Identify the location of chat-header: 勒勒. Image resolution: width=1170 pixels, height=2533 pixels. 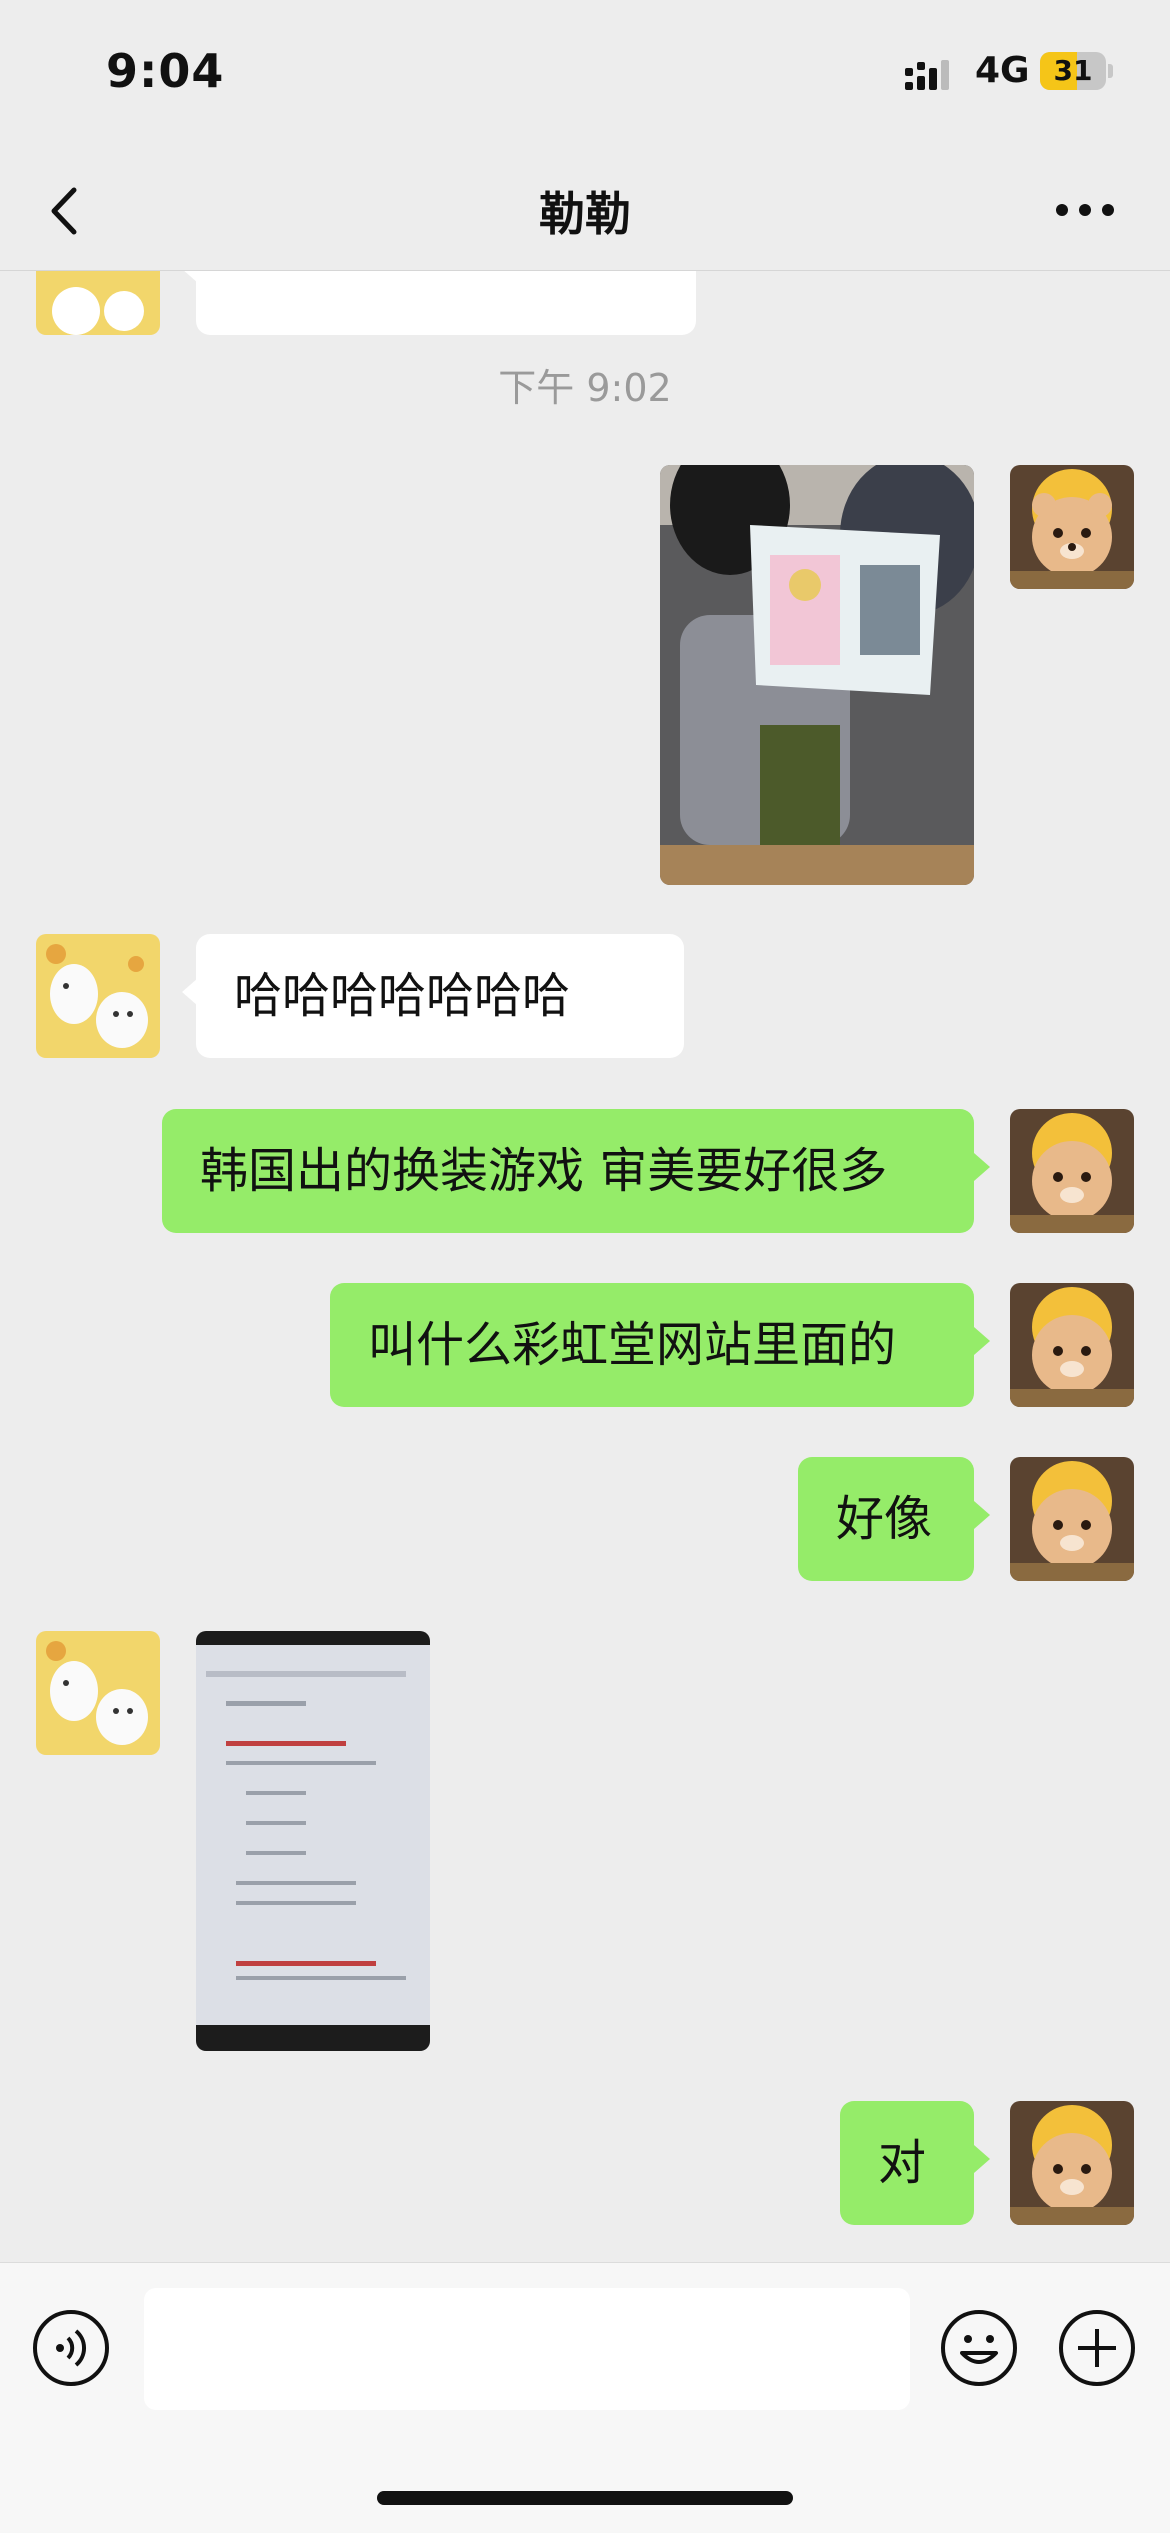
(585, 210).